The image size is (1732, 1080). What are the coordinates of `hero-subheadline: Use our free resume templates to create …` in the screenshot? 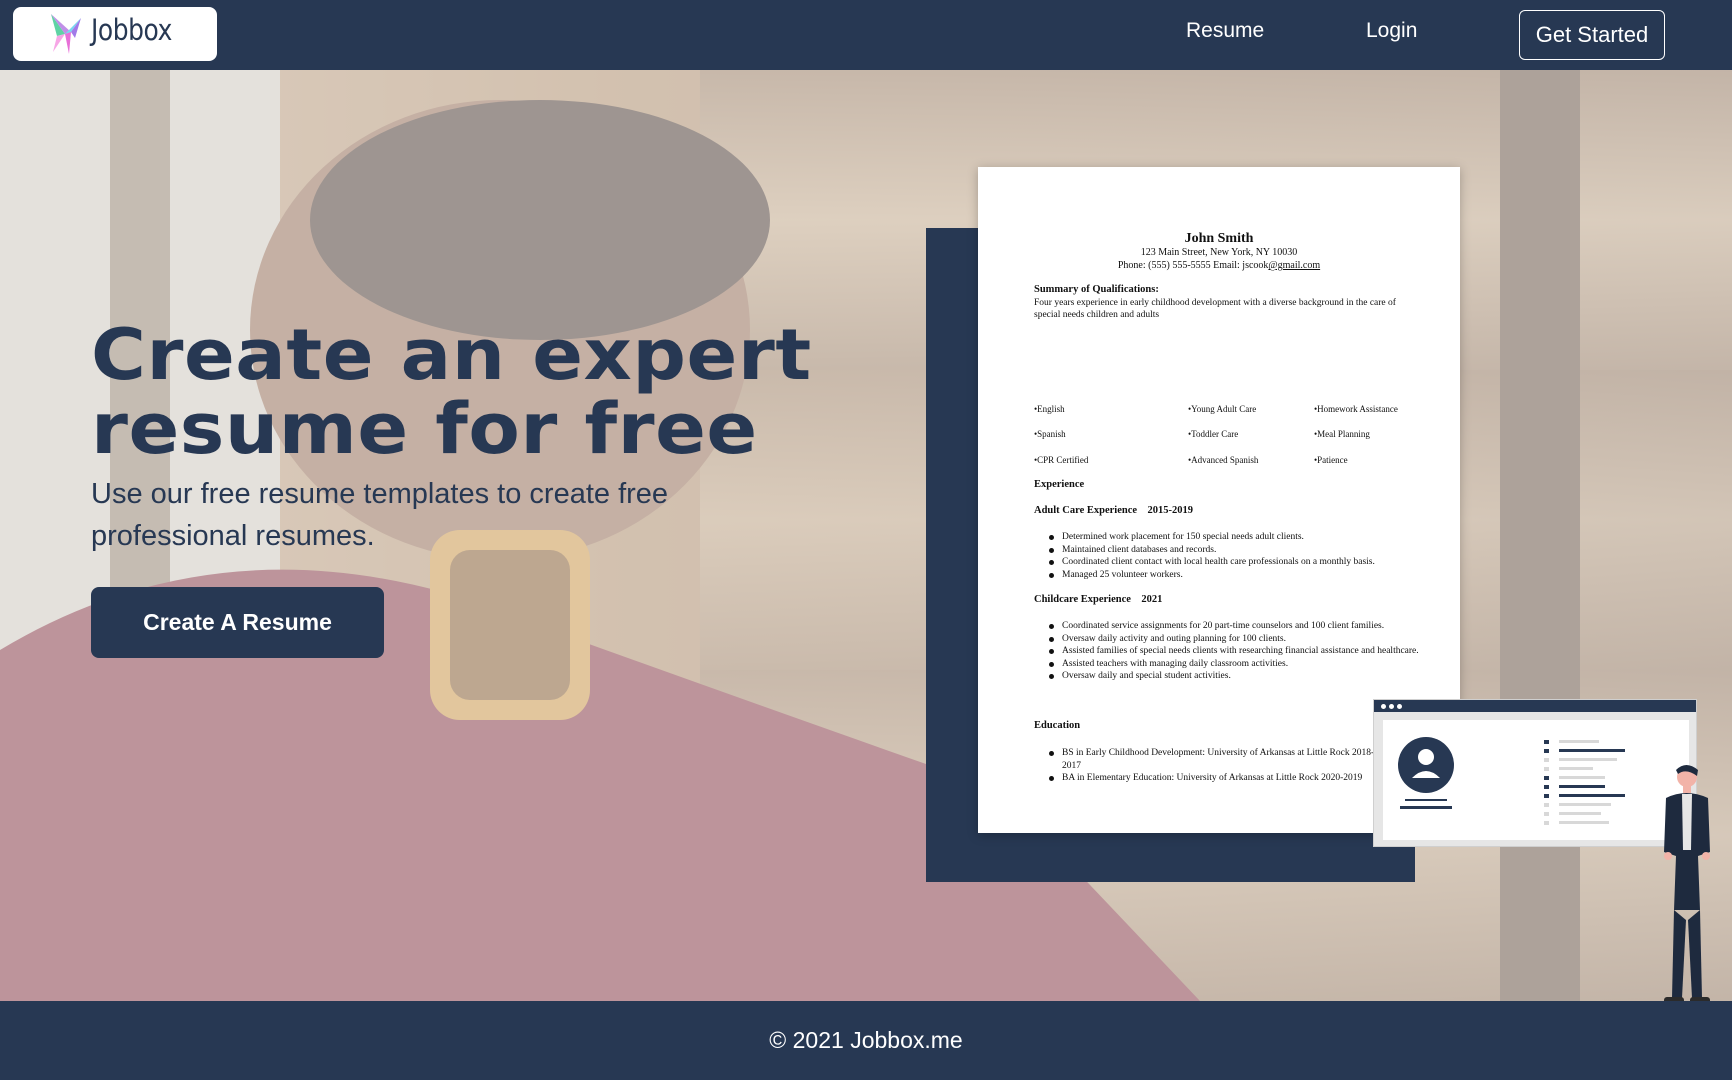 It's located at (380, 515).